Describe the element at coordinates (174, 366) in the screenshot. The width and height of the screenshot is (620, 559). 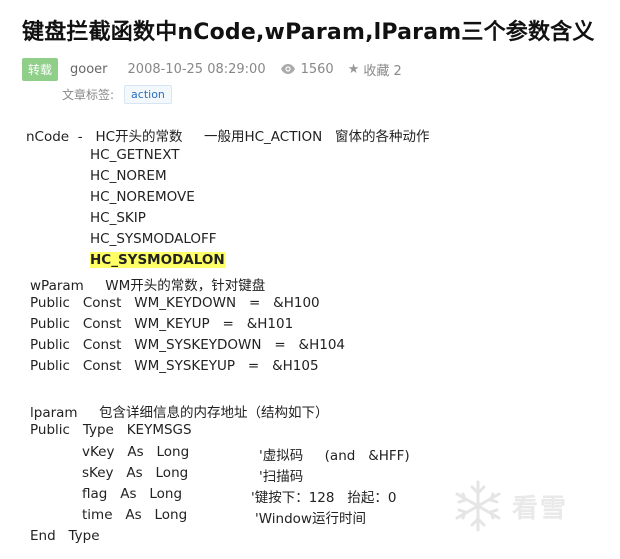
I see `code-line: Public Const WM_SYSKEYUP = &H105` at that location.